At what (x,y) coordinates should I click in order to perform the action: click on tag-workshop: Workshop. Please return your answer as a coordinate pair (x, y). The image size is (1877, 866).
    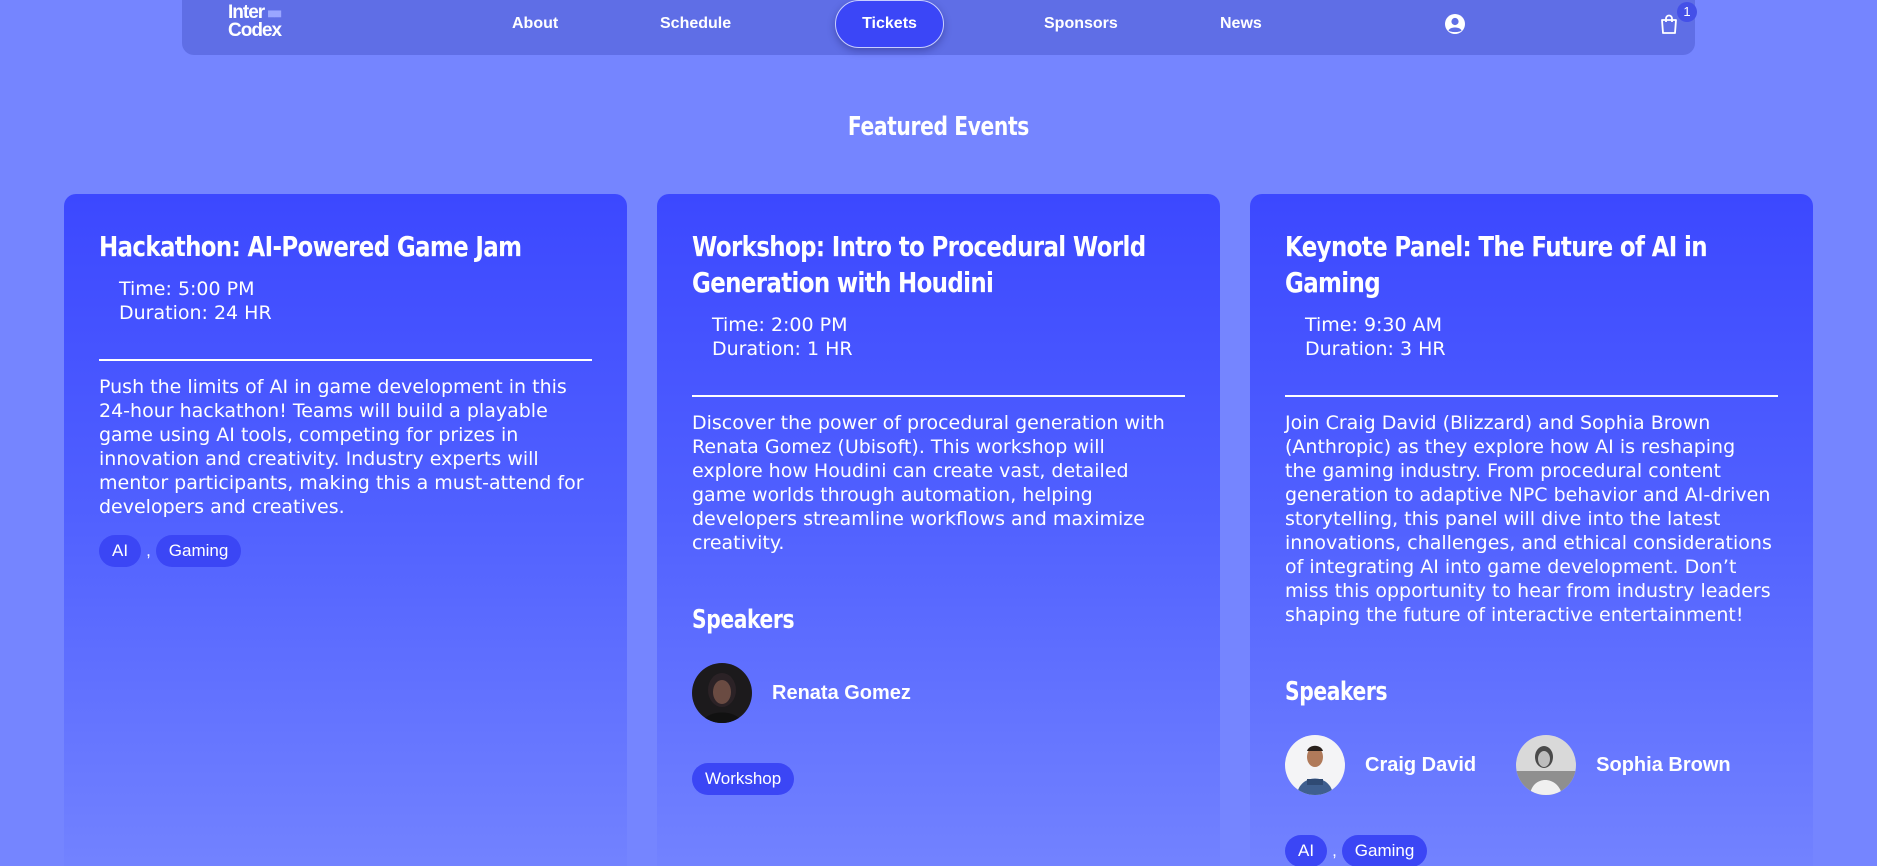
    Looking at the image, I should click on (743, 779).